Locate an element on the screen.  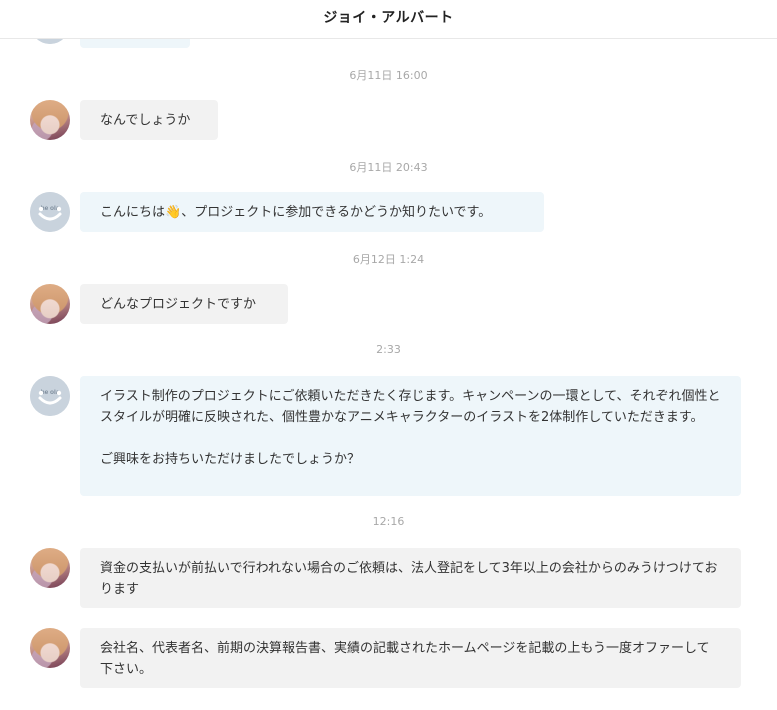
chat-header: ジョイ・アルバート is located at coordinates (388, 19).